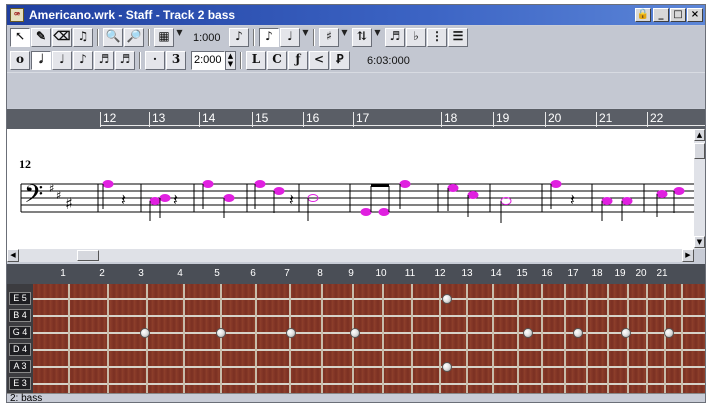 Image resolution: width=712 pixels, height=407 pixels. I want to click on fret-number: 17, so click(573, 273).